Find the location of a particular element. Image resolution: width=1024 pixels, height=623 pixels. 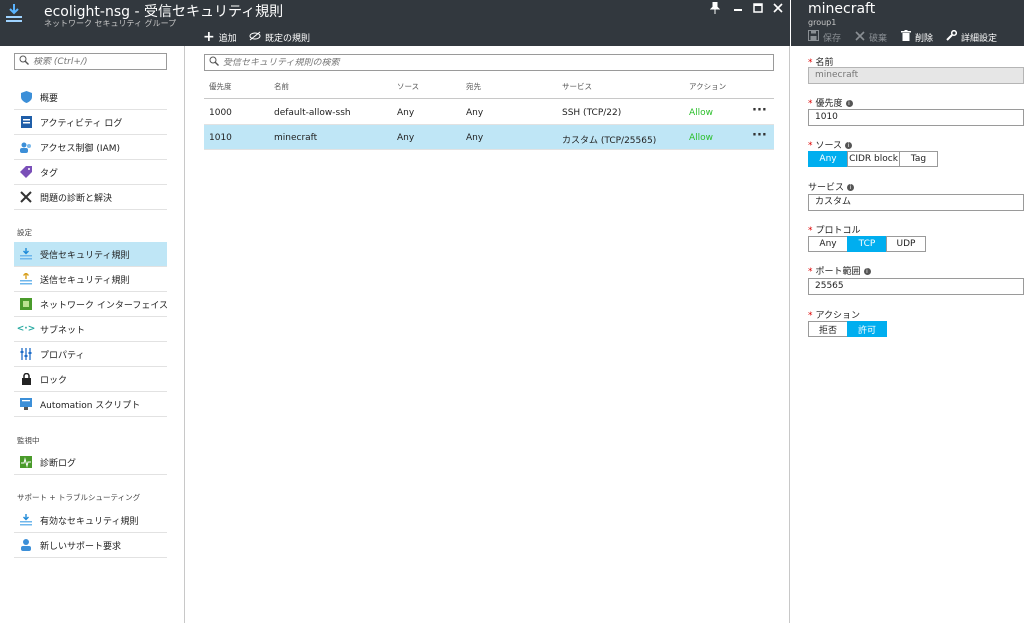

column-header-source: ソース is located at coordinates (408, 86).